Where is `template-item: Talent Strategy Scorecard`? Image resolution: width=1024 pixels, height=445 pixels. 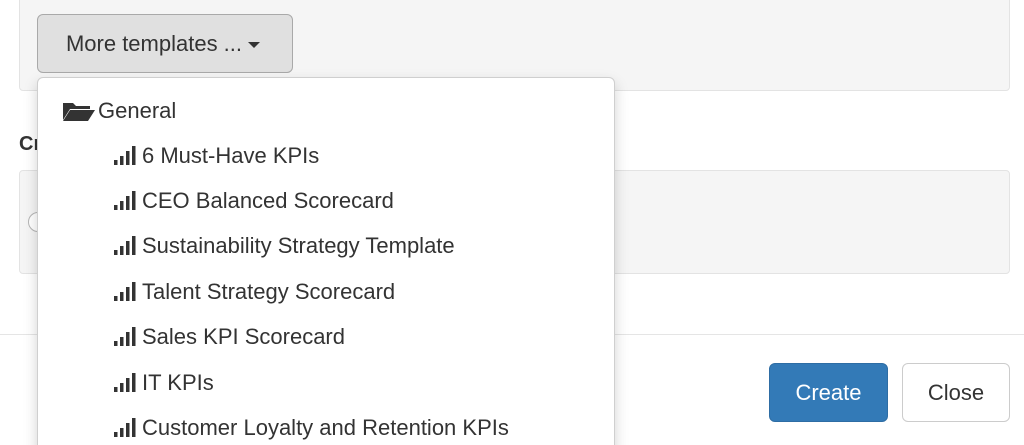 template-item: Talent Strategy Scorecard is located at coordinates (357, 292).